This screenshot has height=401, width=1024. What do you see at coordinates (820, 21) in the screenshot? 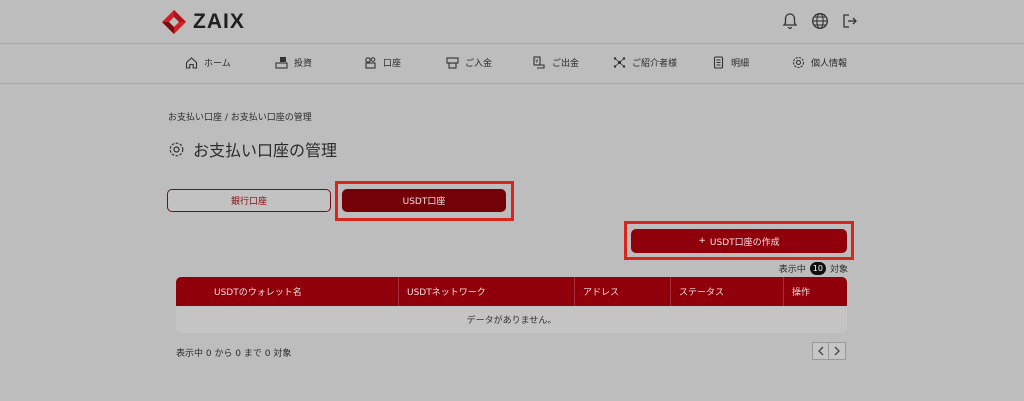
I see `globe-icon` at bounding box center [820, 21].